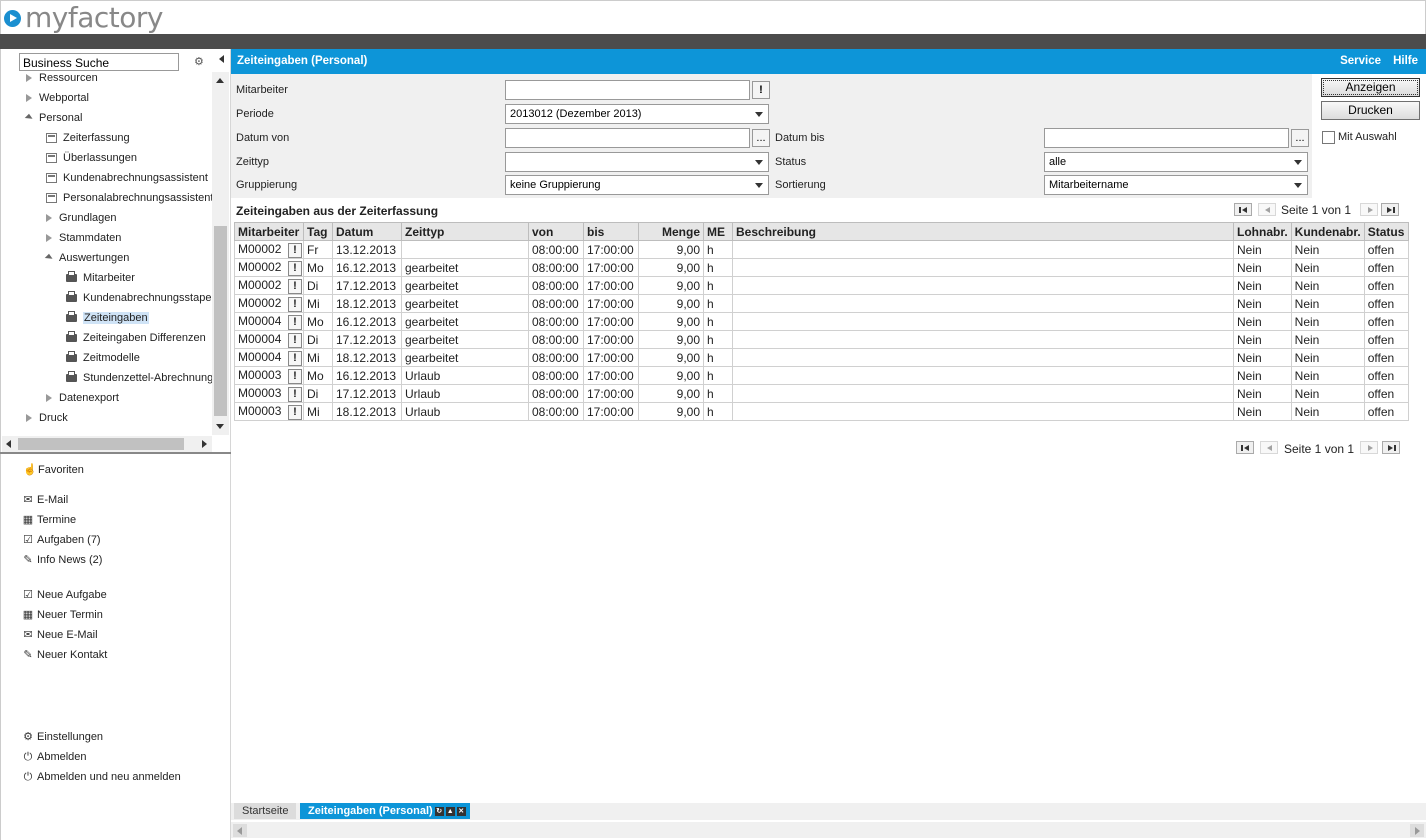  I want to click on tree-item-zeiteingaben: Zeiteingaben, so click(107, 321).